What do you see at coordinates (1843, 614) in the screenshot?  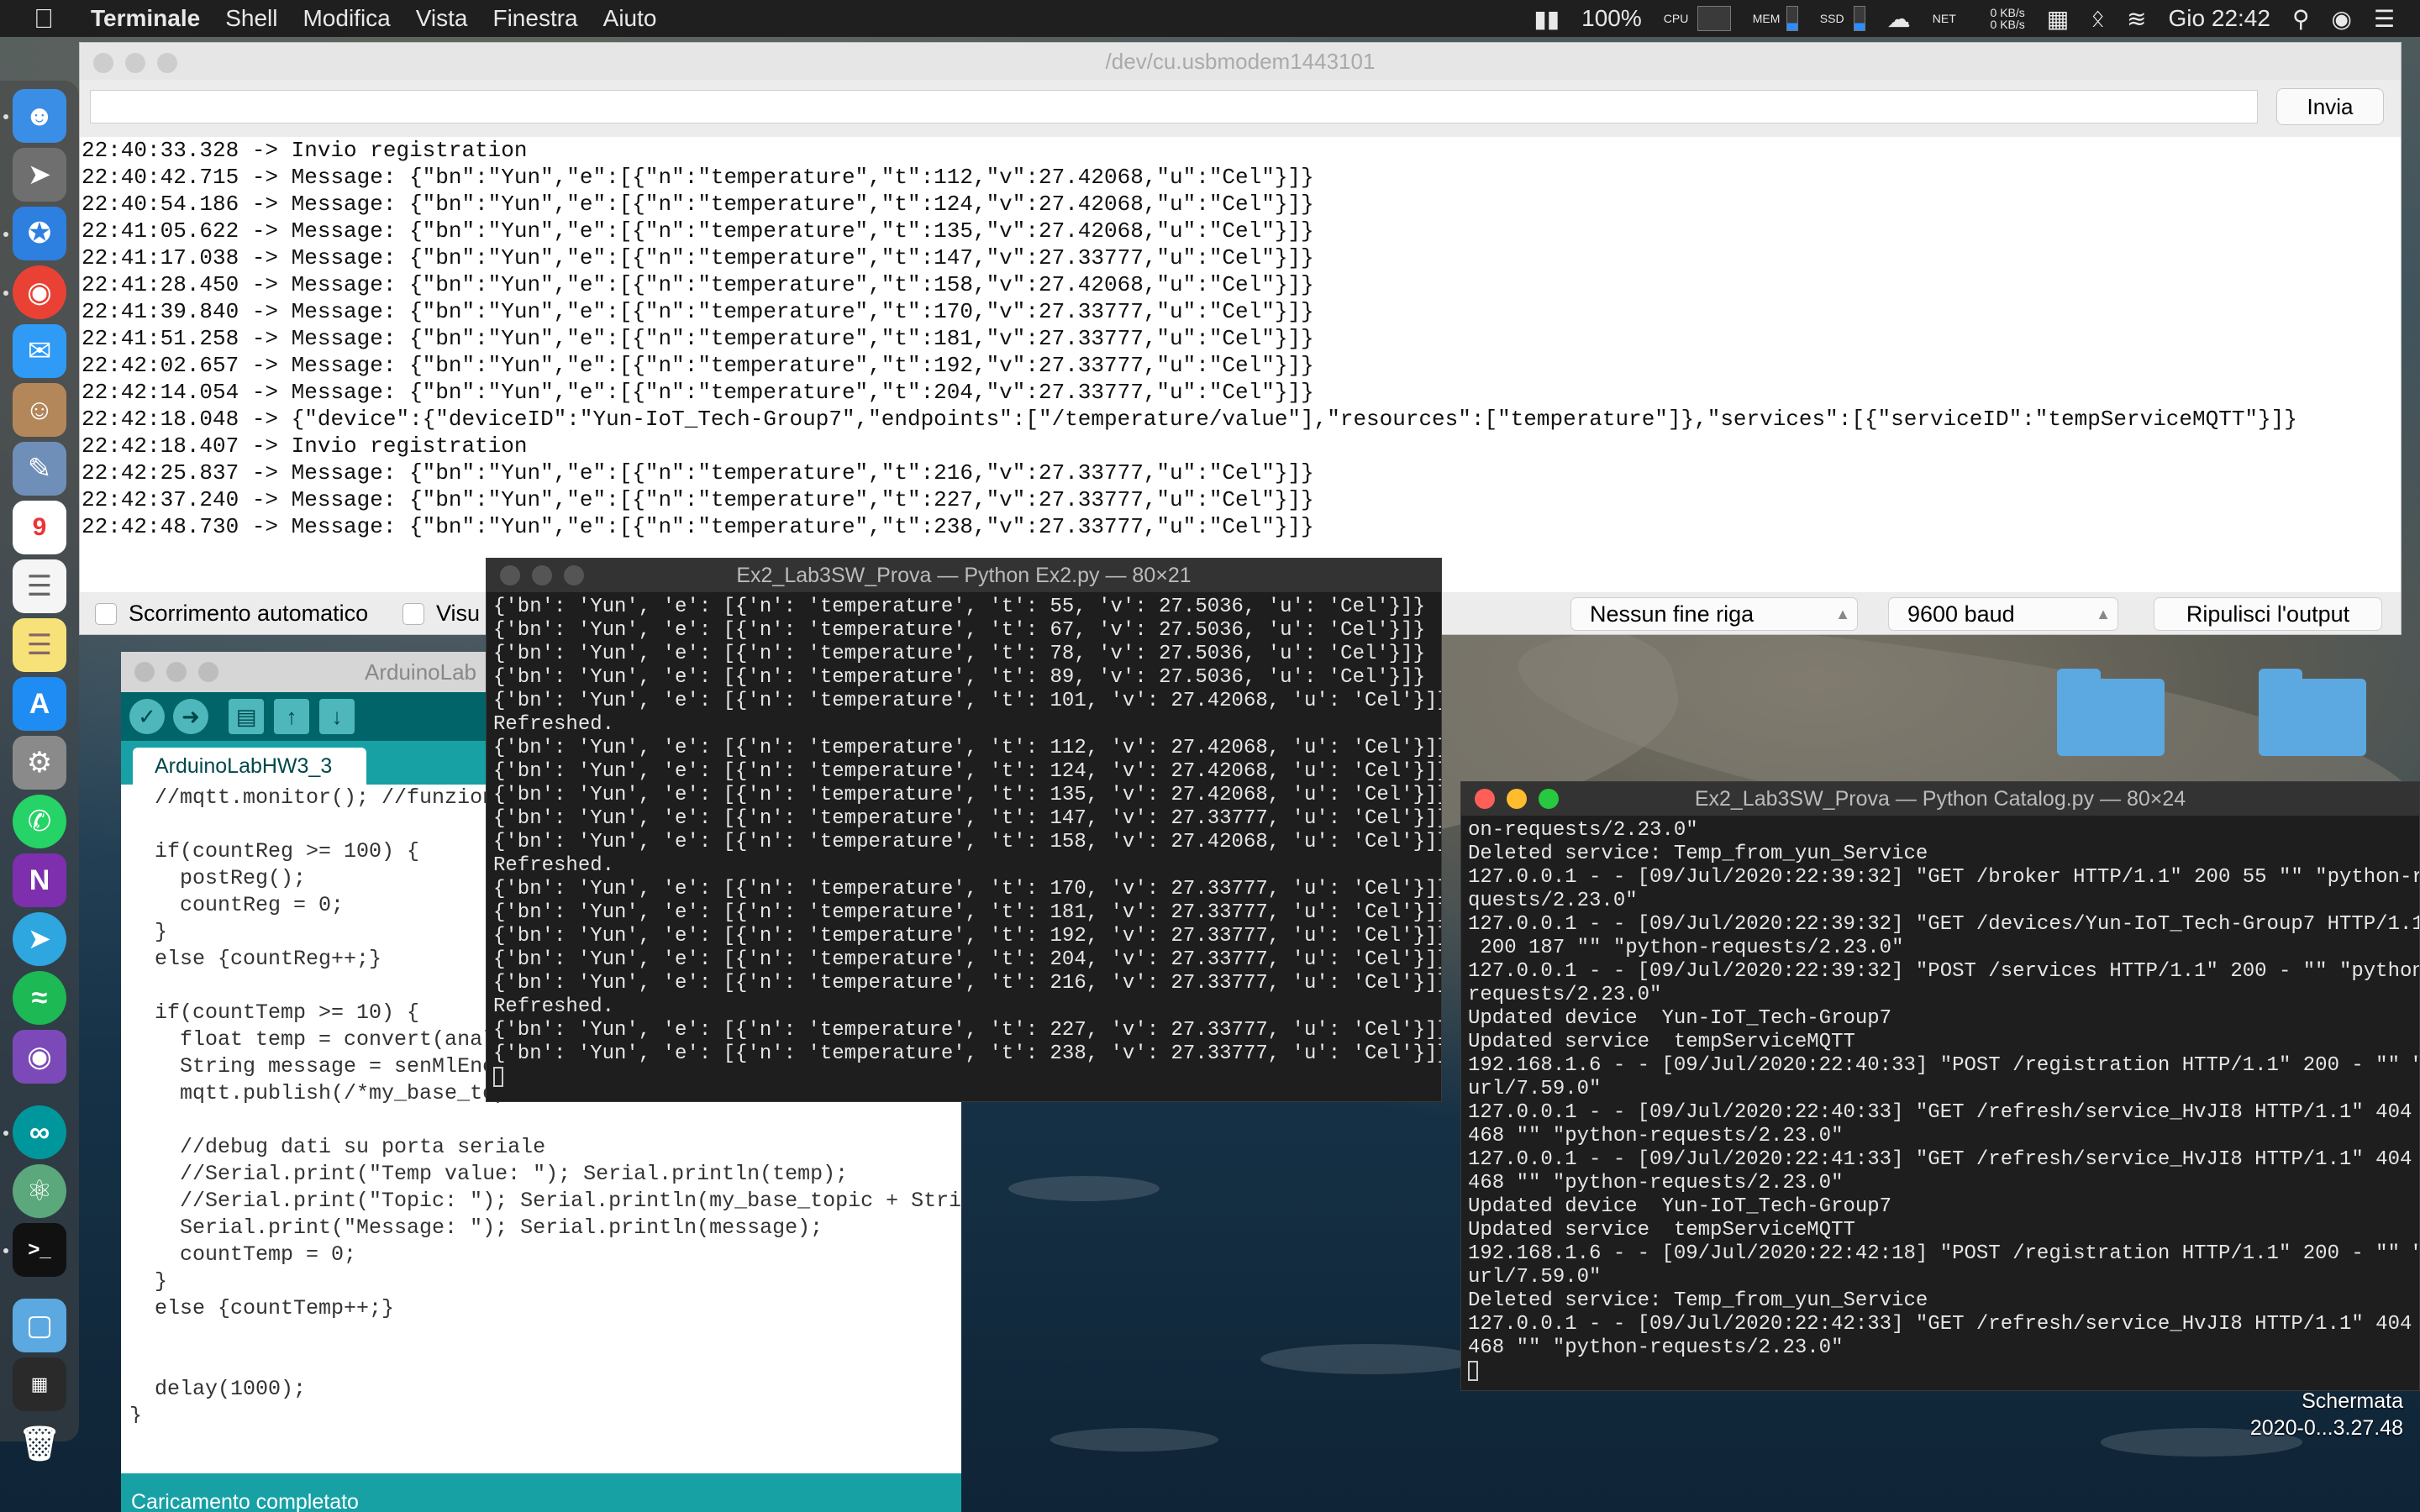 I see `select-chevron-icon: ▲▼` at bounding box center [1843, 614].